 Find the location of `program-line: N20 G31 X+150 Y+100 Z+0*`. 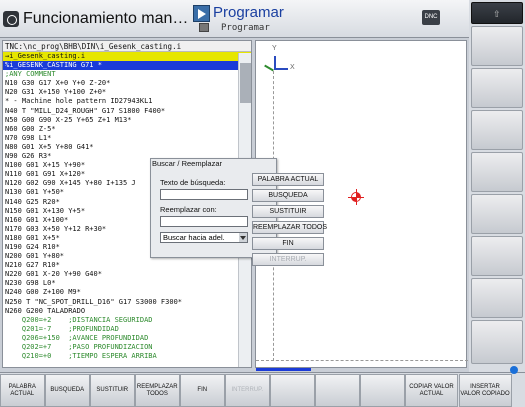

program-line: N20 G31 X+150 Y+100 Z+0* is located at coordinates (127, 92).